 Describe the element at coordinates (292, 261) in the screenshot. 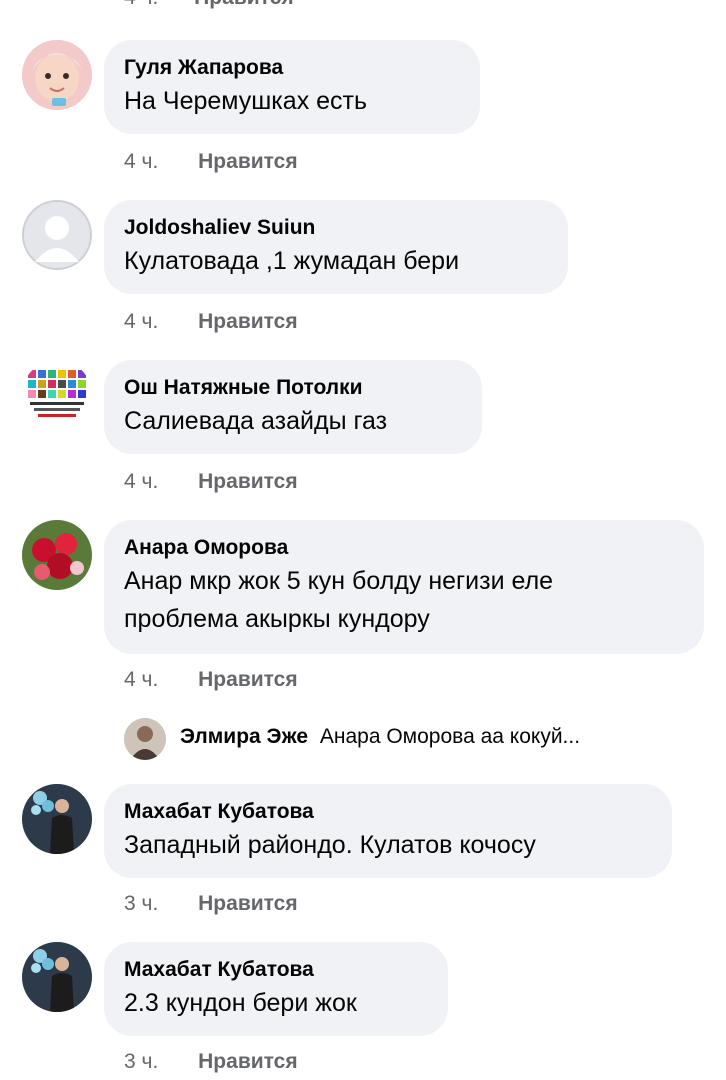

I see `comment-text: Кулатовада ,1 жумадан бери` at that location.